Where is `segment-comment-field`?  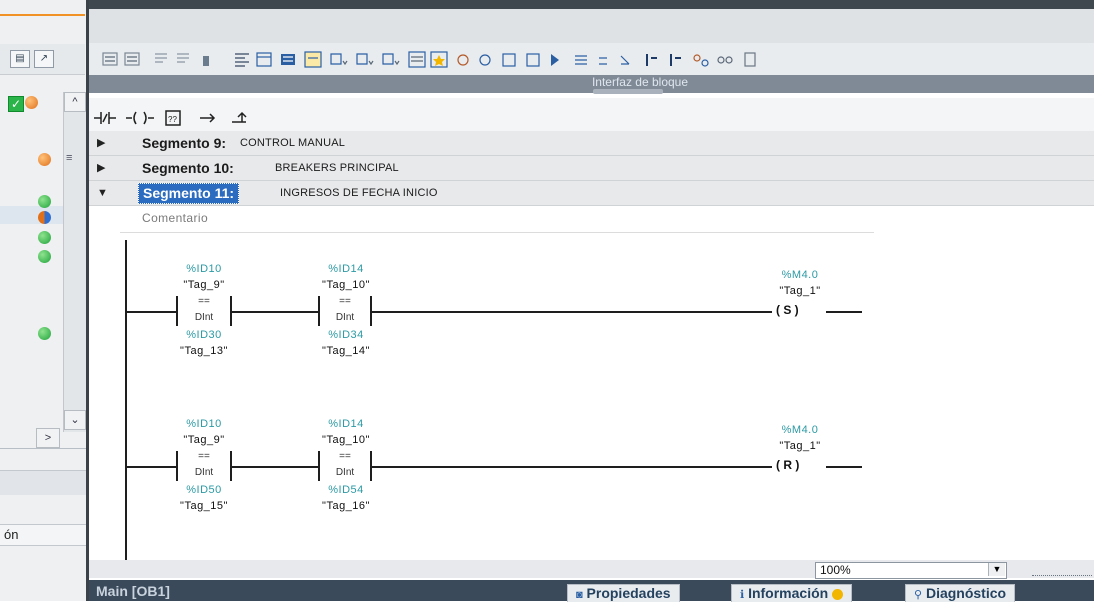
segment-comment-field is located at coordinates (497, 219).